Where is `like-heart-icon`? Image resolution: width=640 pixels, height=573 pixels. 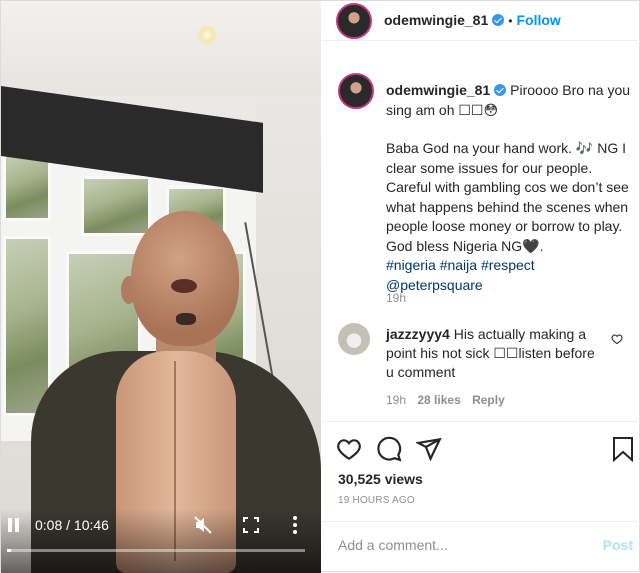 like-heart-icon is located at coordinates (349, 449).